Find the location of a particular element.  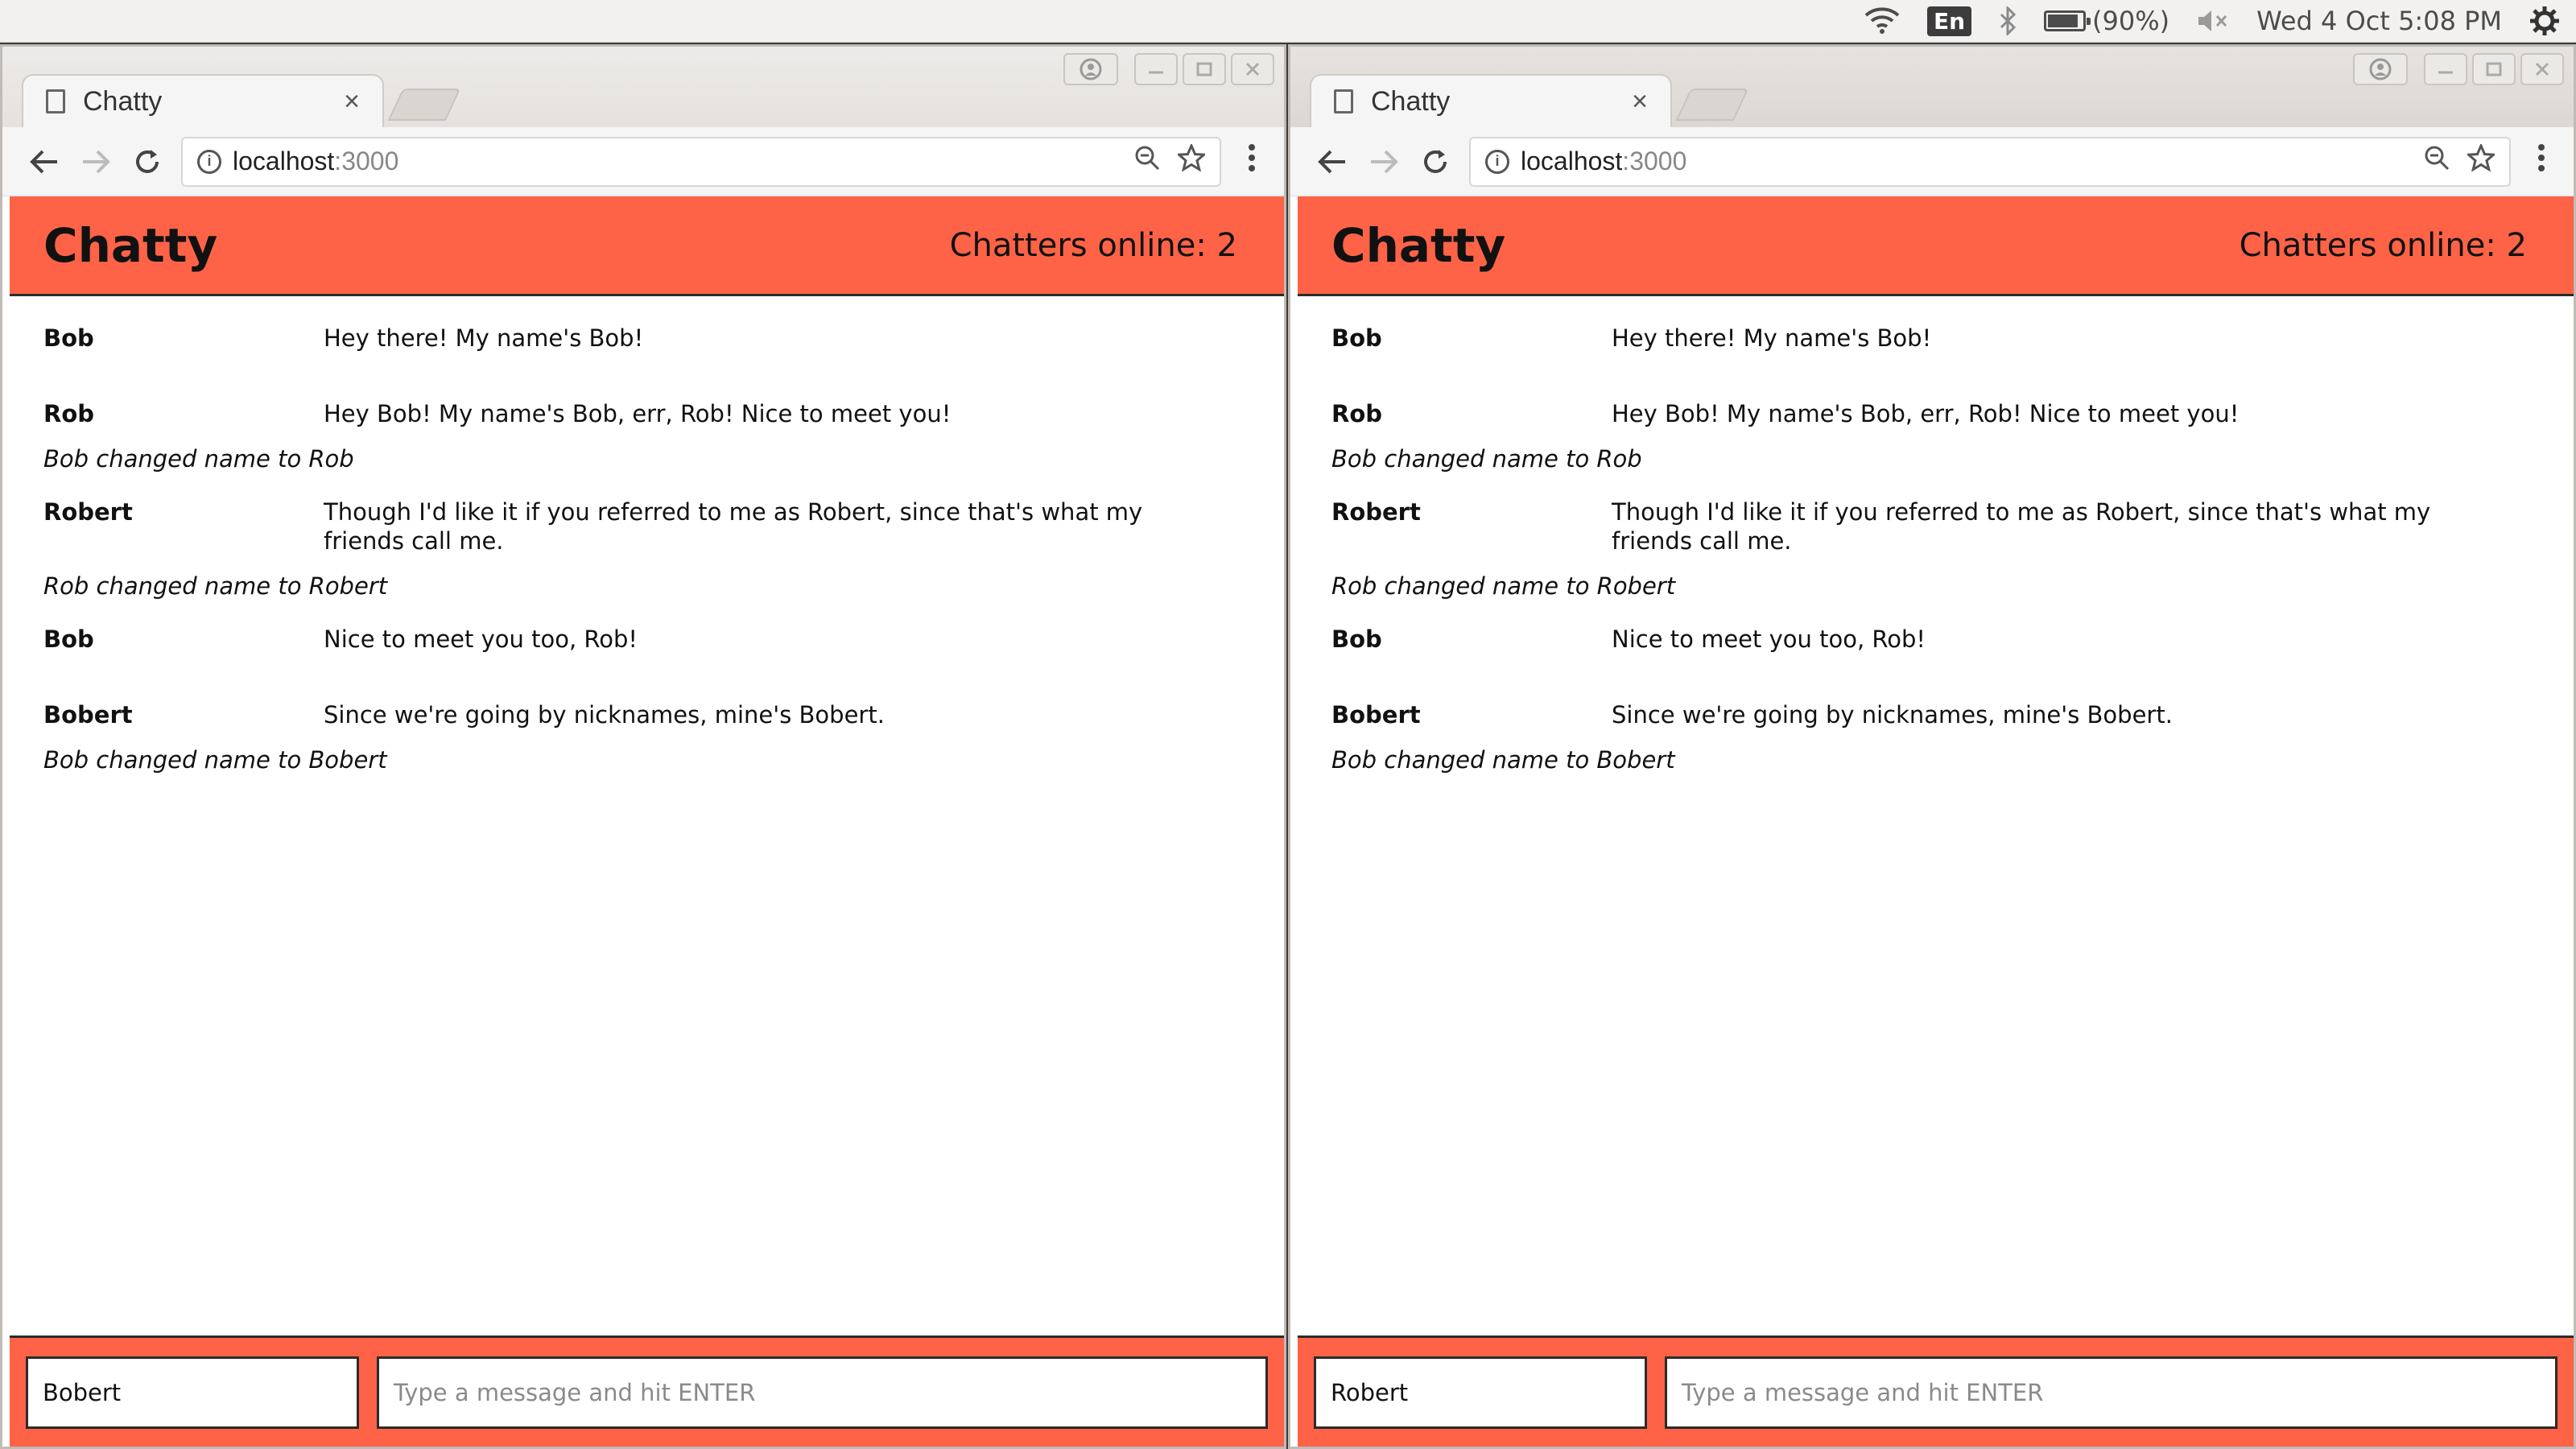

volume-muted-icon is located at coordinates (2213, 21).